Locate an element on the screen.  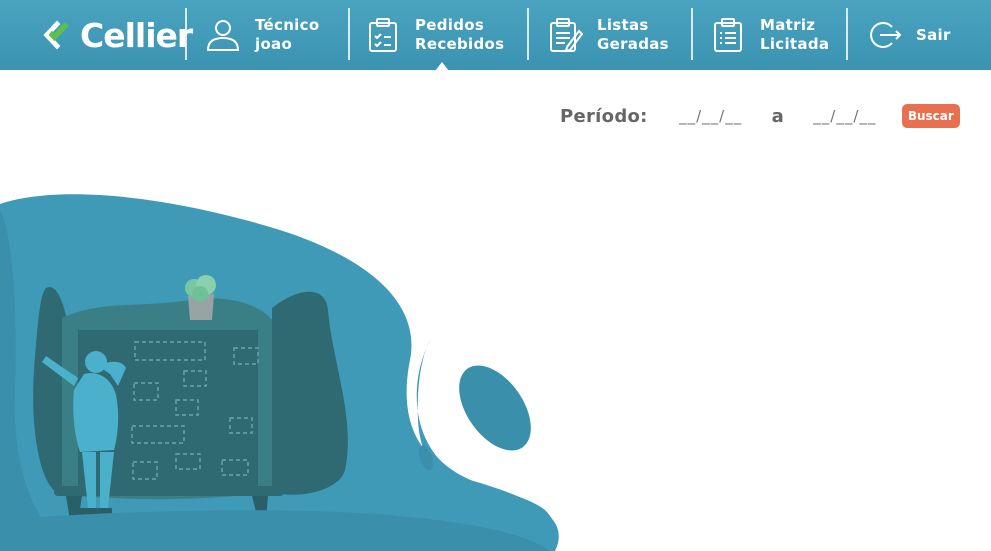
nav-pedidos-label-1: Pedidos is located at coordinates (450, 25).